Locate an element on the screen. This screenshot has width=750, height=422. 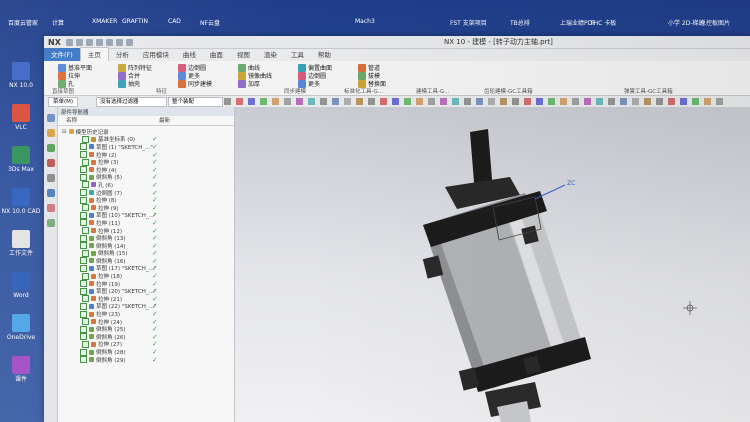
tree-feature-row: 孔 (6) ✓ is located at coordinates (148, 185).